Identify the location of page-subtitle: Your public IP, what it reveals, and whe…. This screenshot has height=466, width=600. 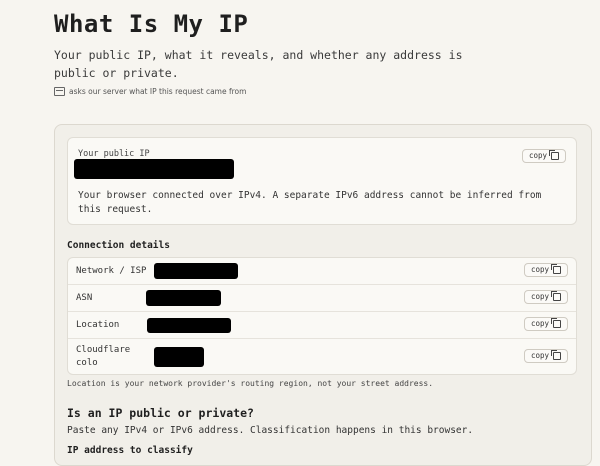
(258, 64).